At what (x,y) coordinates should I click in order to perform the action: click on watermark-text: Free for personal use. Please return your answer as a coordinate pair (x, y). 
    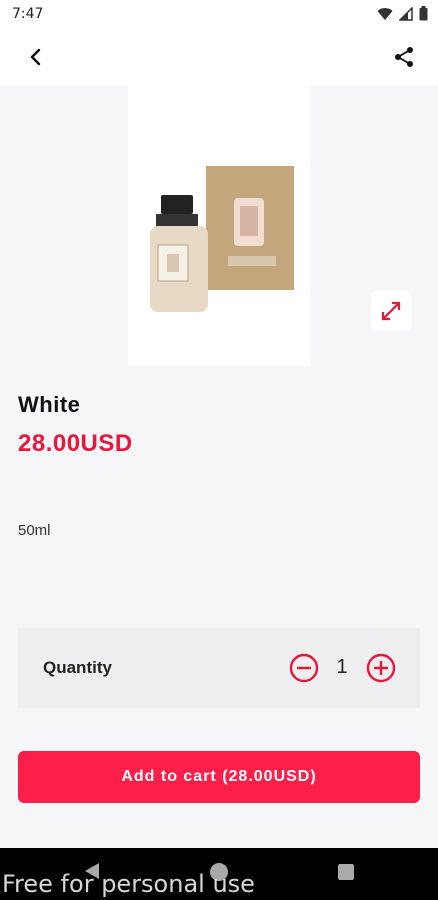
    Looking at the image, I should click on (128, 884).